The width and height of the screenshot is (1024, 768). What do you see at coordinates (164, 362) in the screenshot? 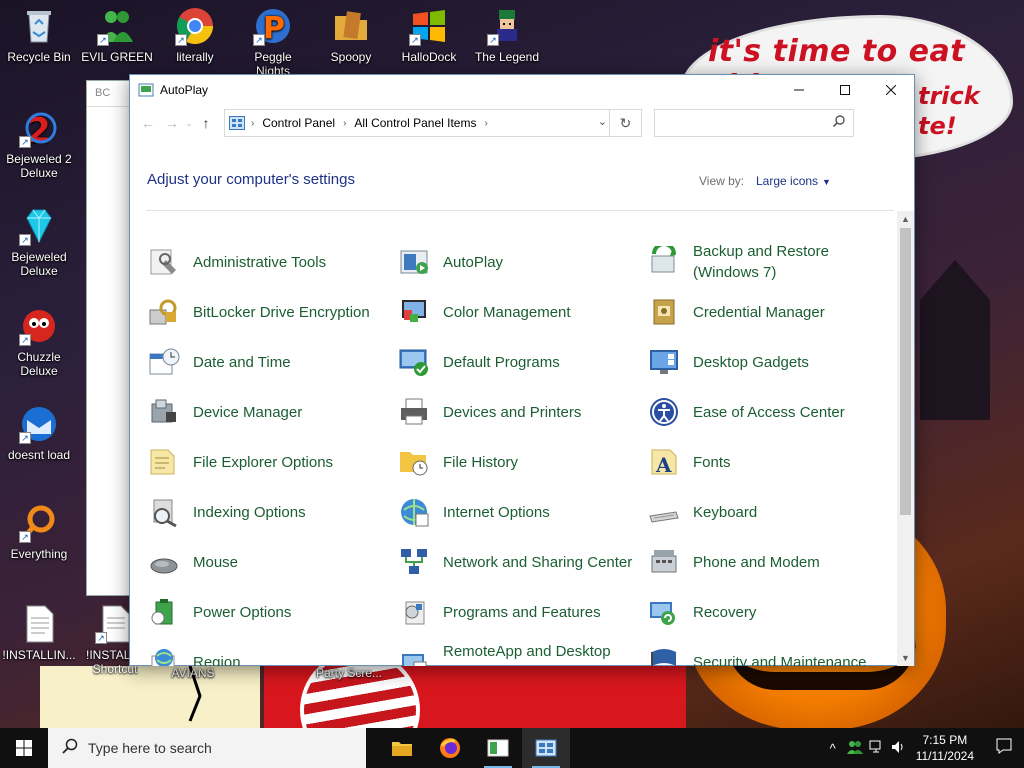
I see `date-time-icon` at bounding box center [164, 362].